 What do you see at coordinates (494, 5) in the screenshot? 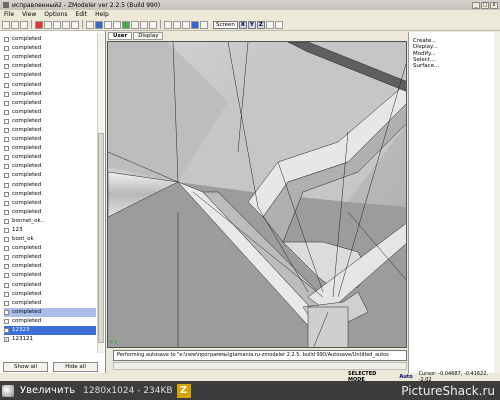
I see `close-button: x` at bounding box center [494, 5].